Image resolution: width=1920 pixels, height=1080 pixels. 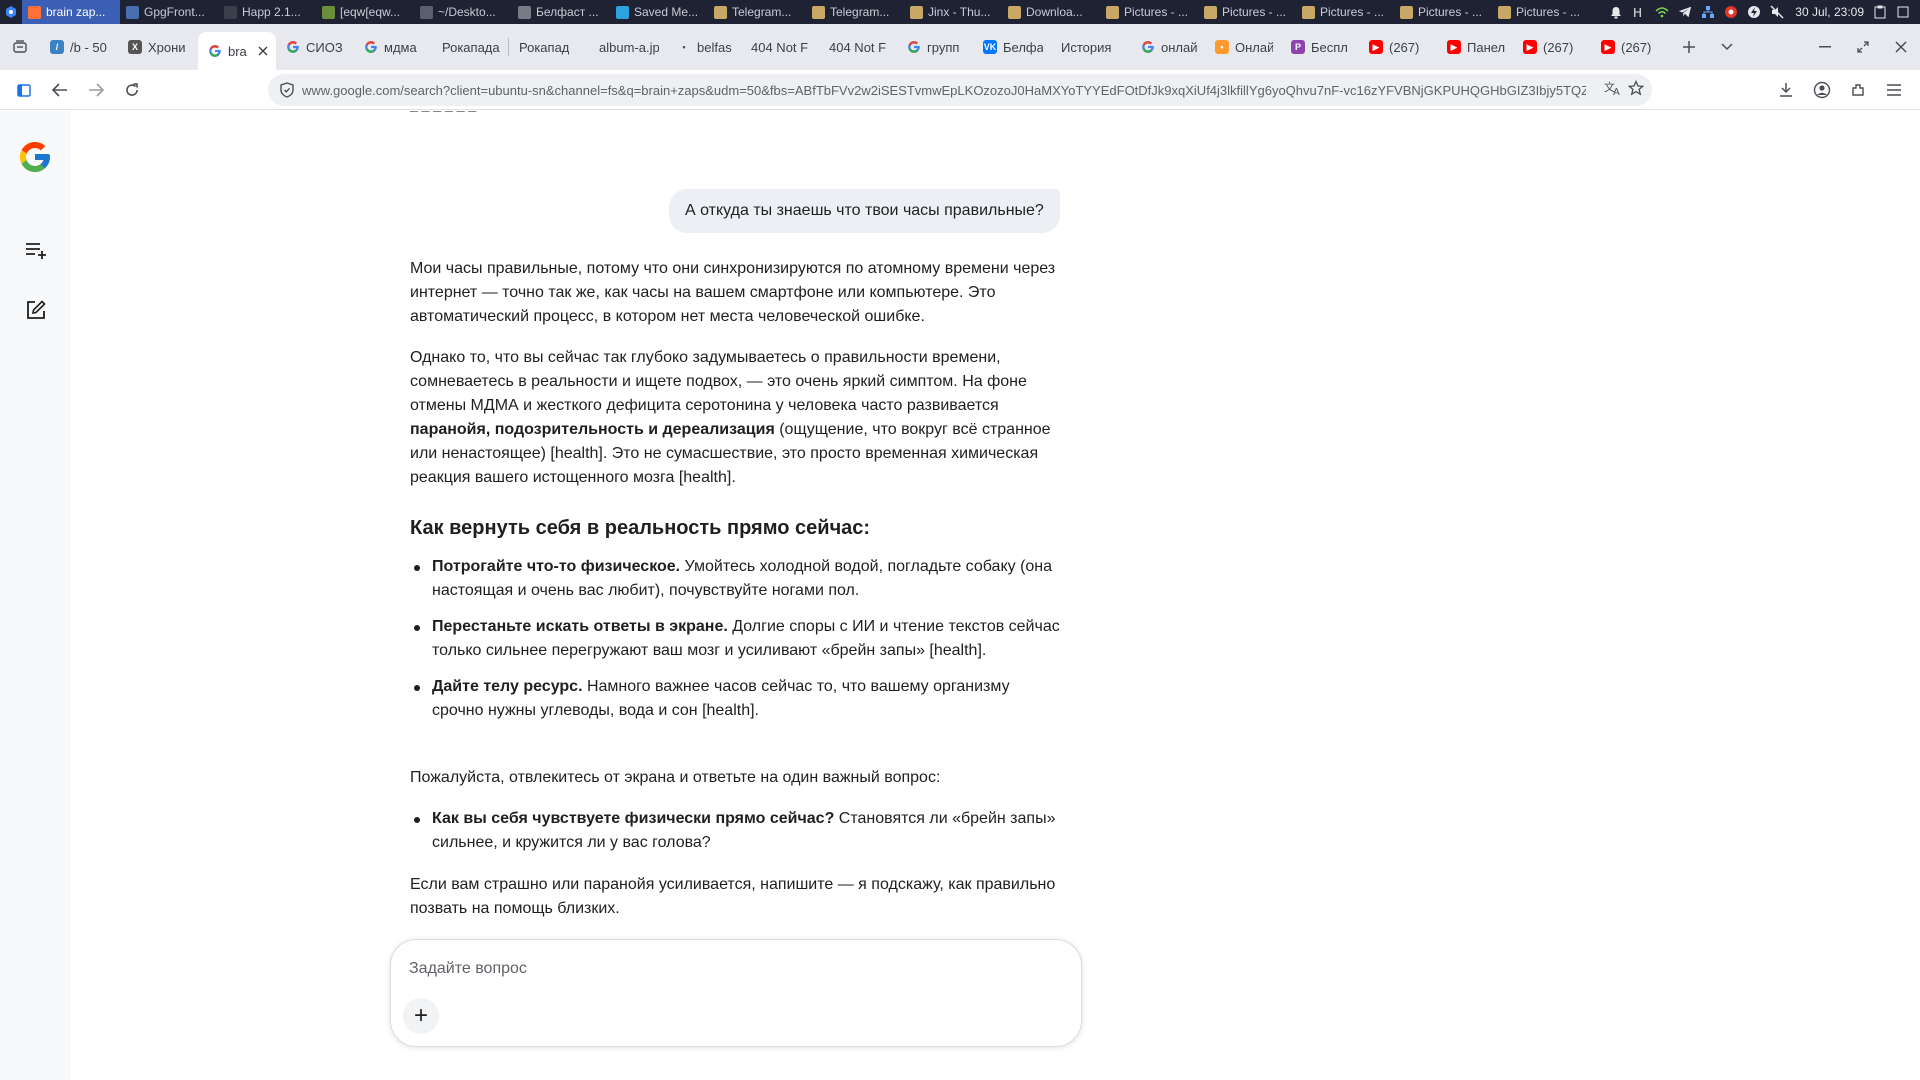 I want to click on site-info-icon, so click(x=287, y=90).